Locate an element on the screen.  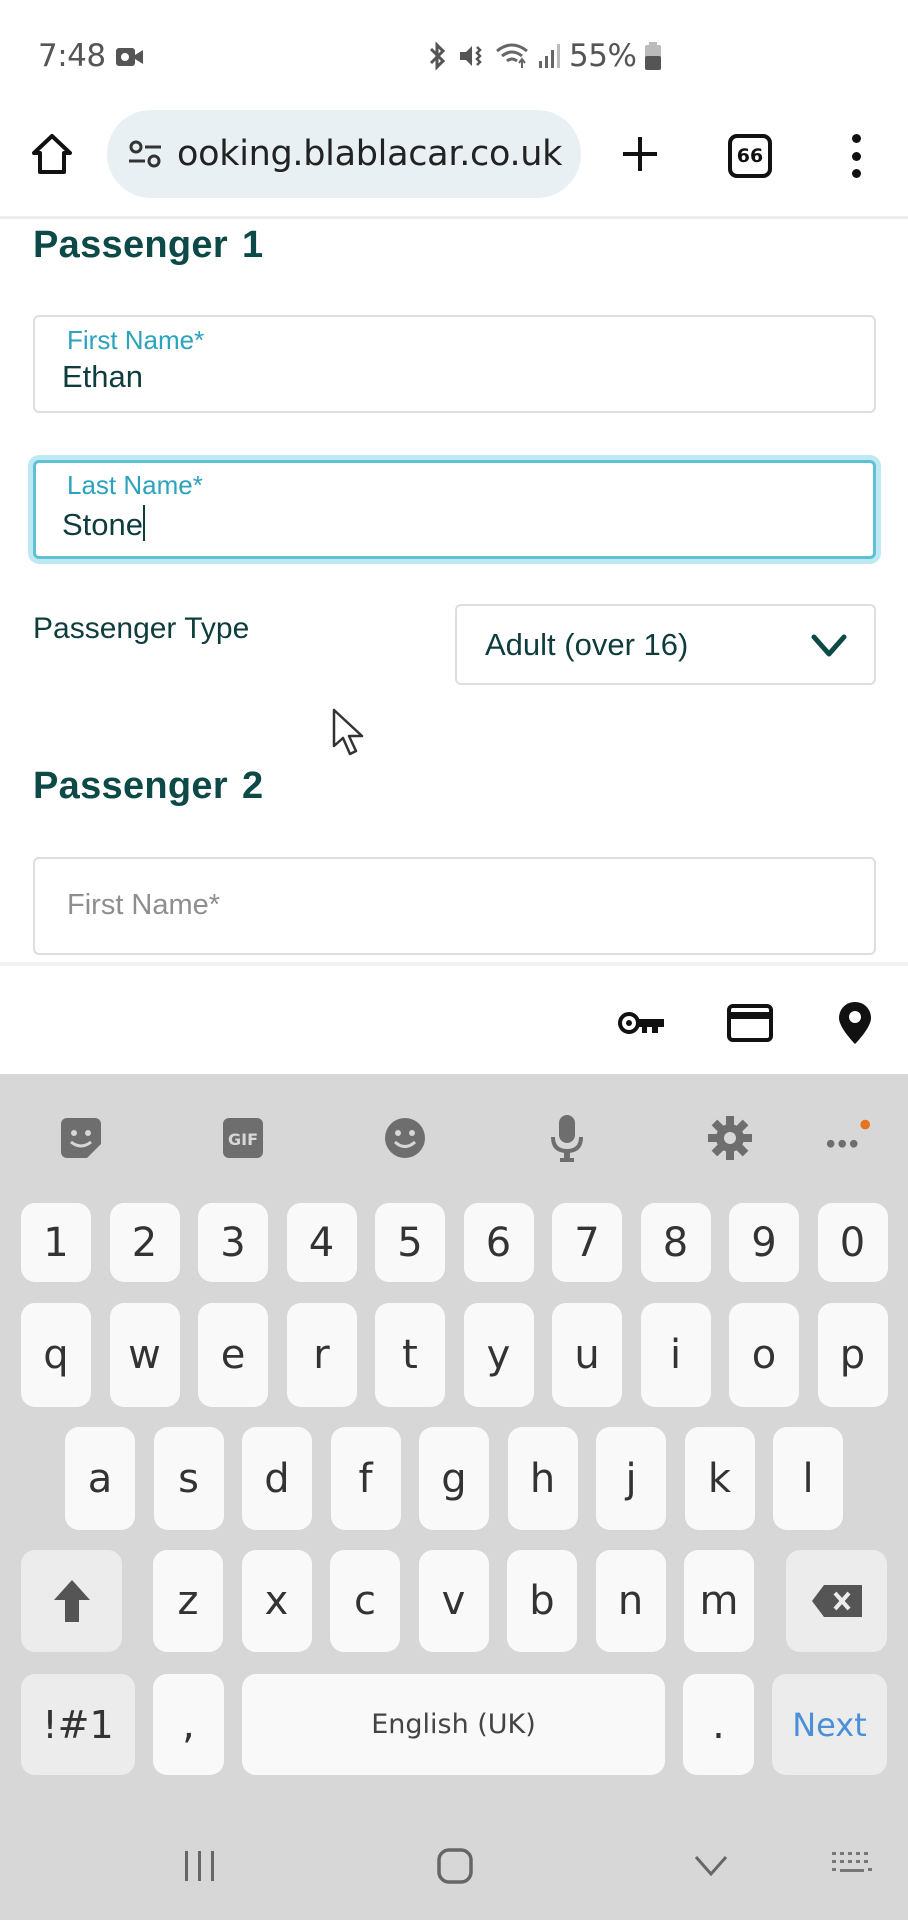
emoji-icon is located at coordinates (405, 1138).